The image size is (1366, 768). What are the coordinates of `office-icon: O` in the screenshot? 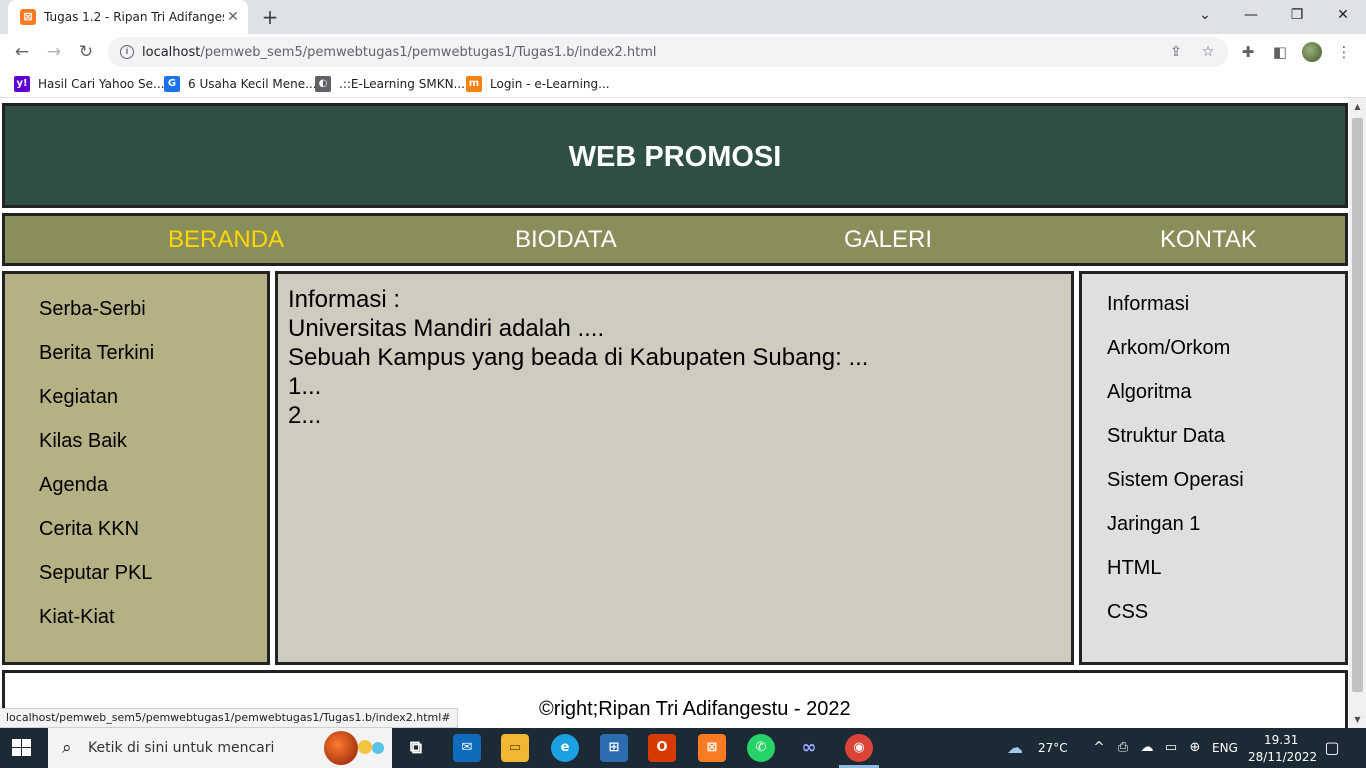 It's located at (662, 748).